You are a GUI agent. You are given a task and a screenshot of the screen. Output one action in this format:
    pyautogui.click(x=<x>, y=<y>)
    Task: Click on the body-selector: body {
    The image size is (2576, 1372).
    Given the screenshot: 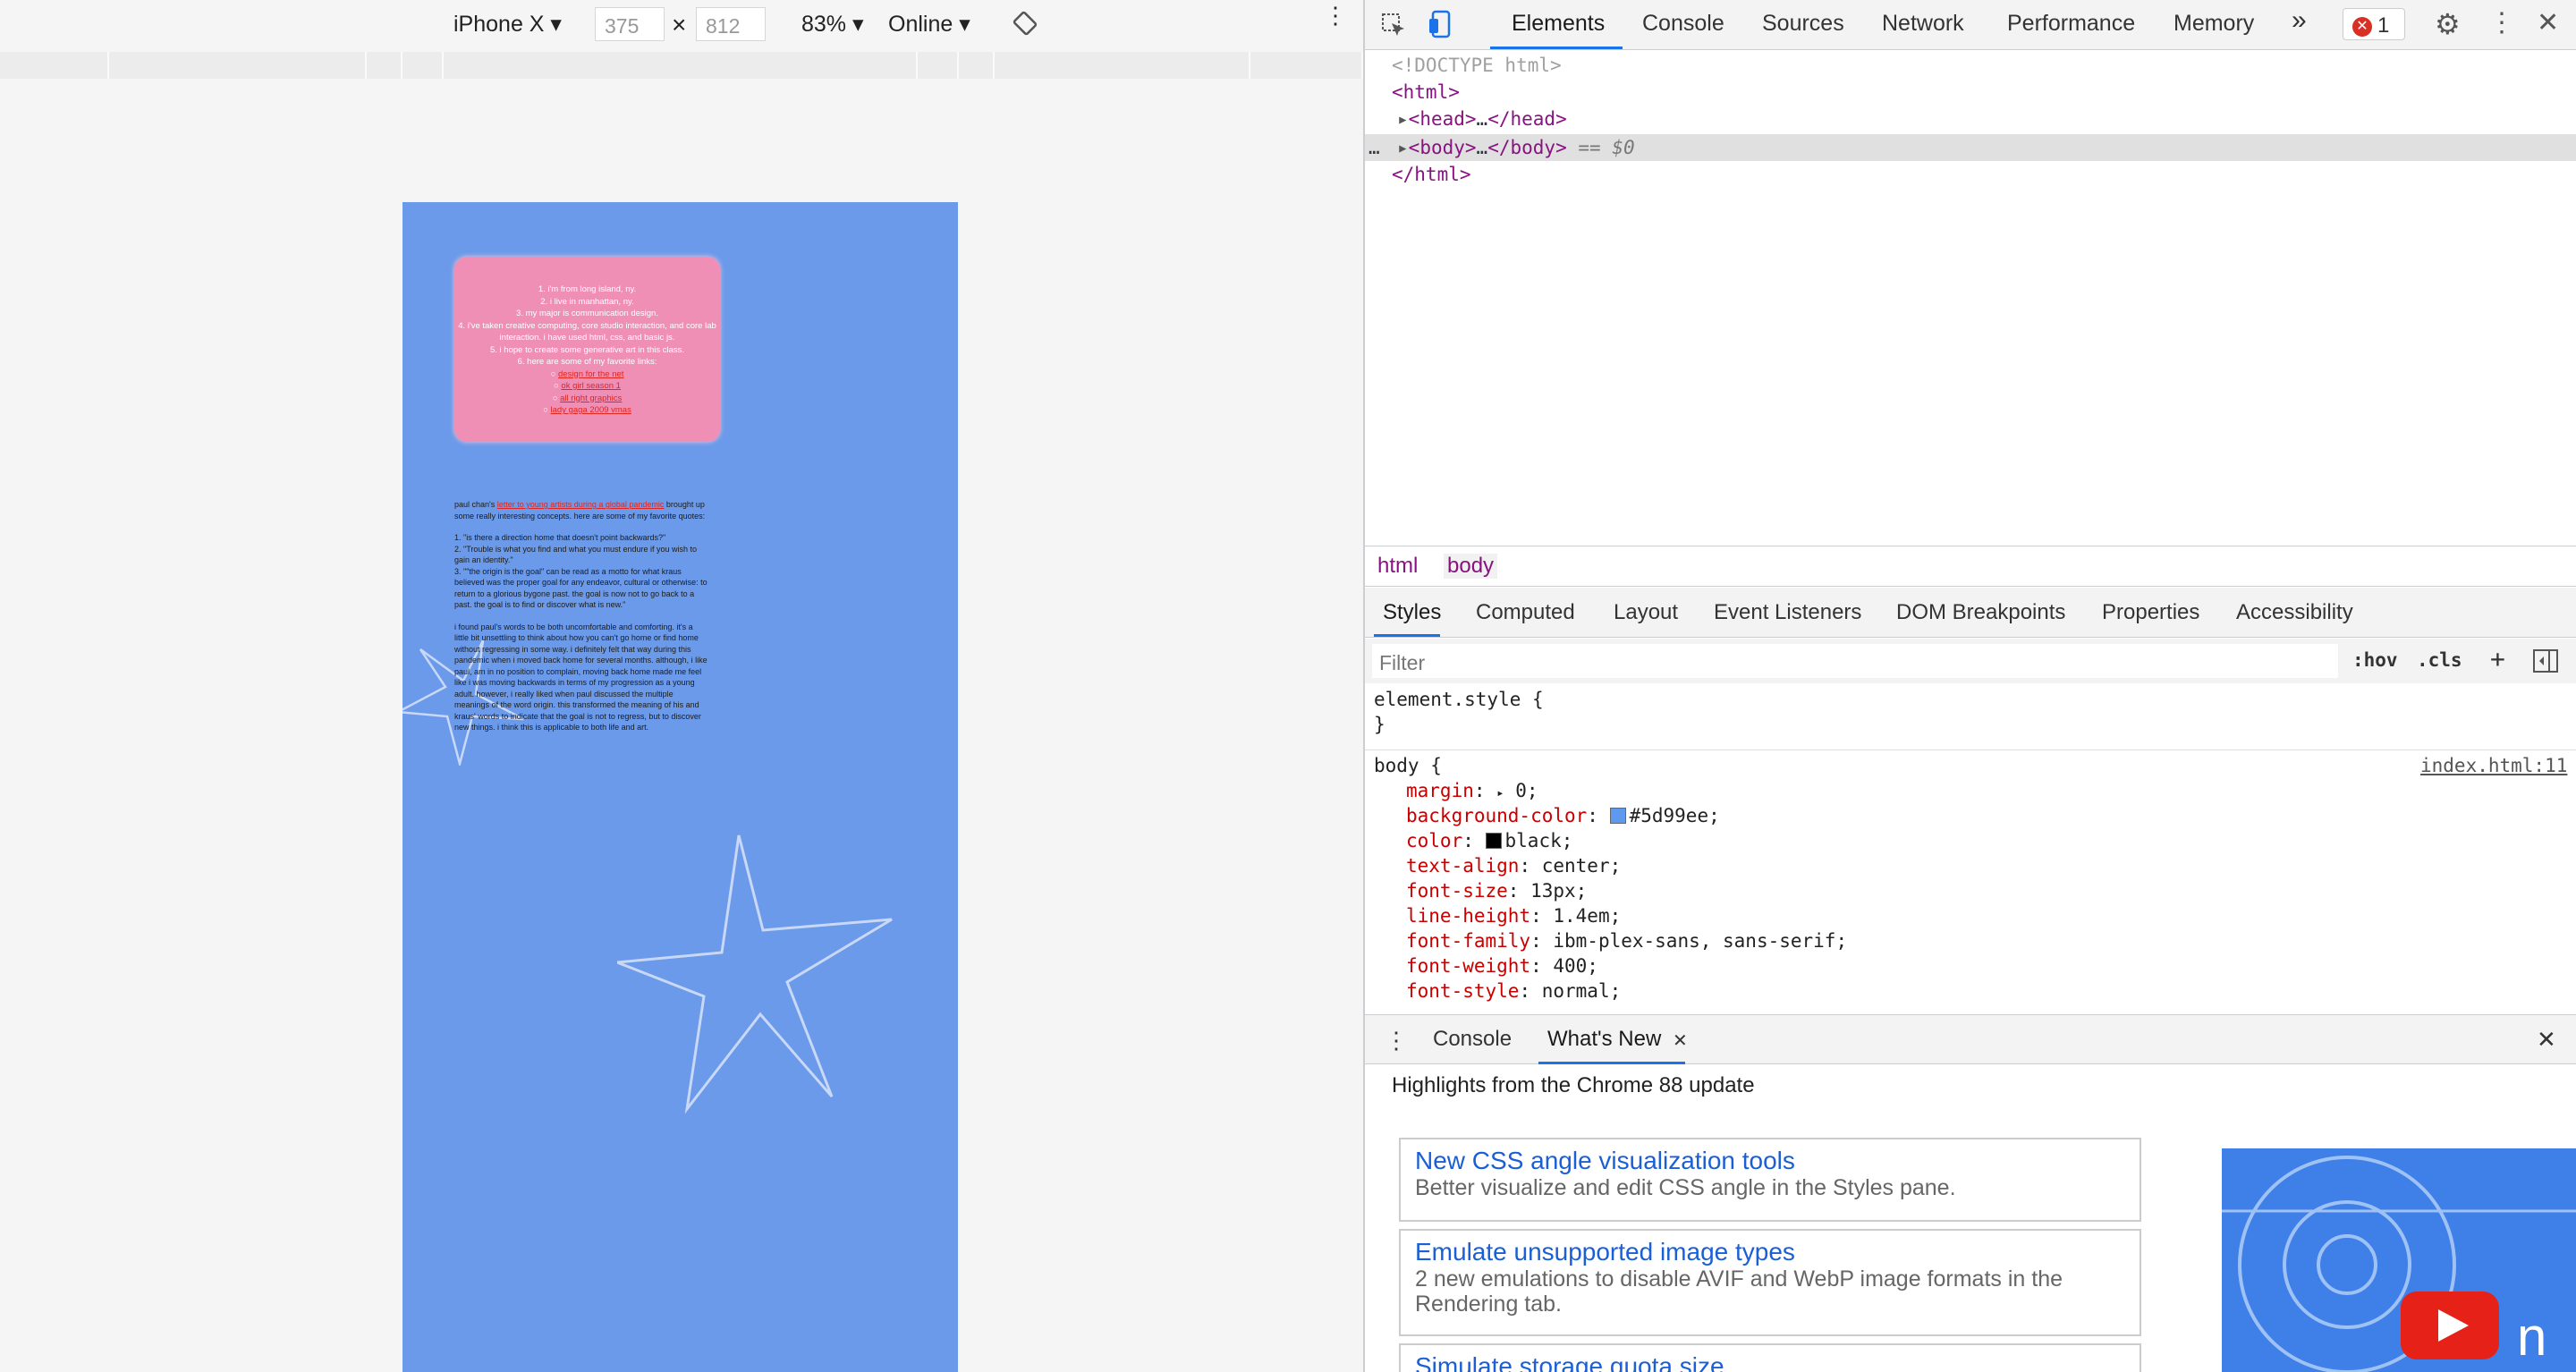 What is the action you would take?
    pyautogui.click(x=1408, y=765)
    